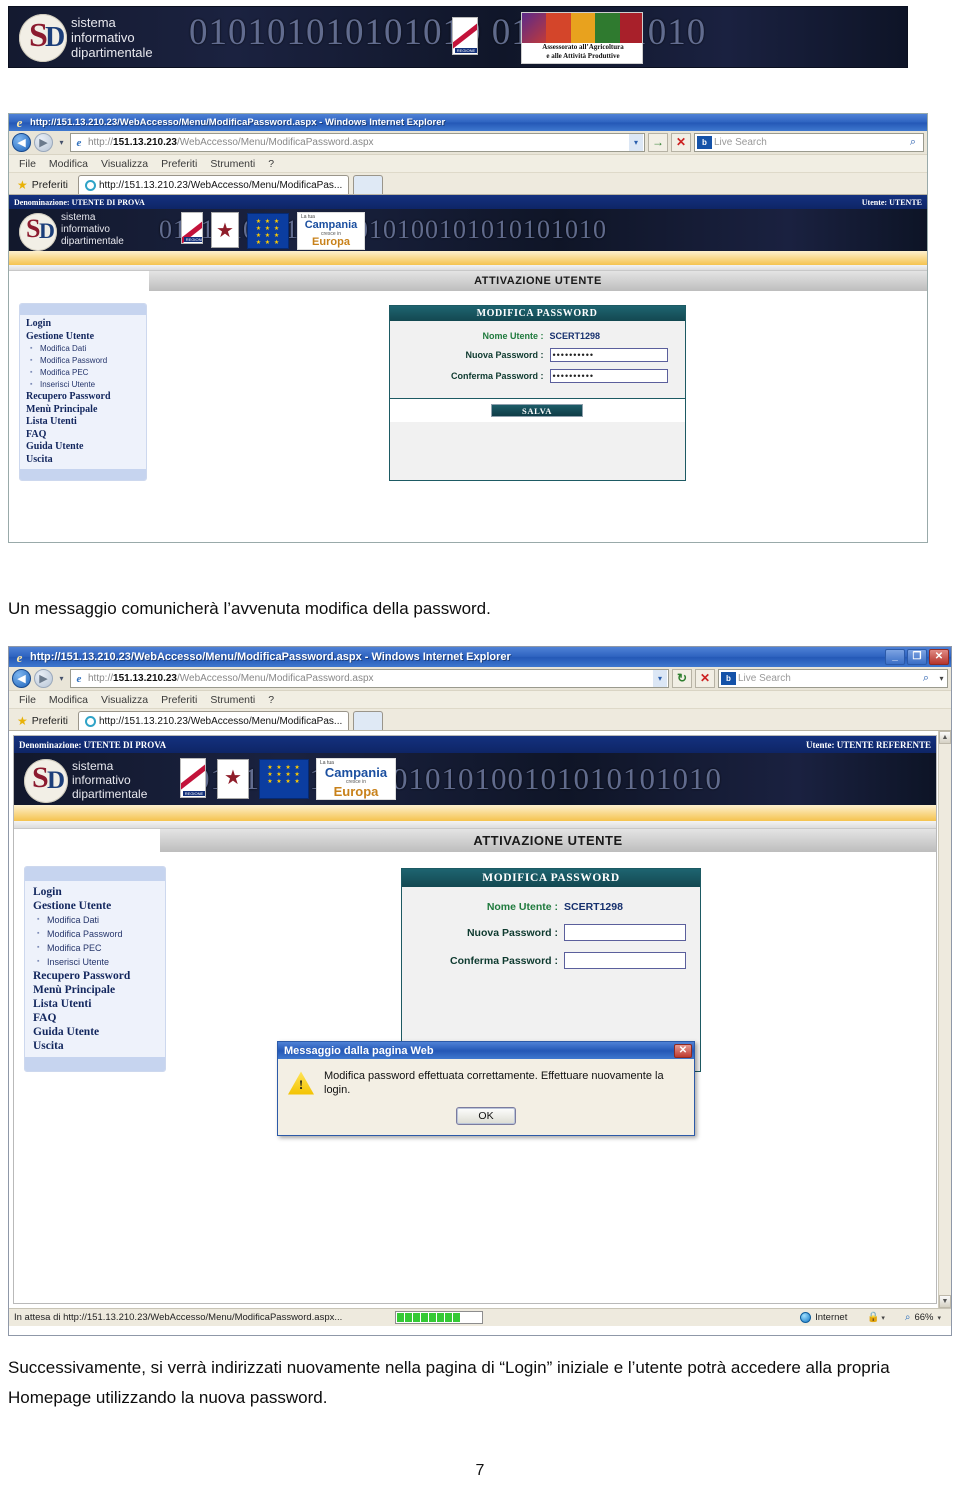 The image size is (960, 1494). I want to click on eu-stars: ★ ★ ★ ★ ★ ★ ★ ★ ★ ★ ★ ★, so click(268, 232).